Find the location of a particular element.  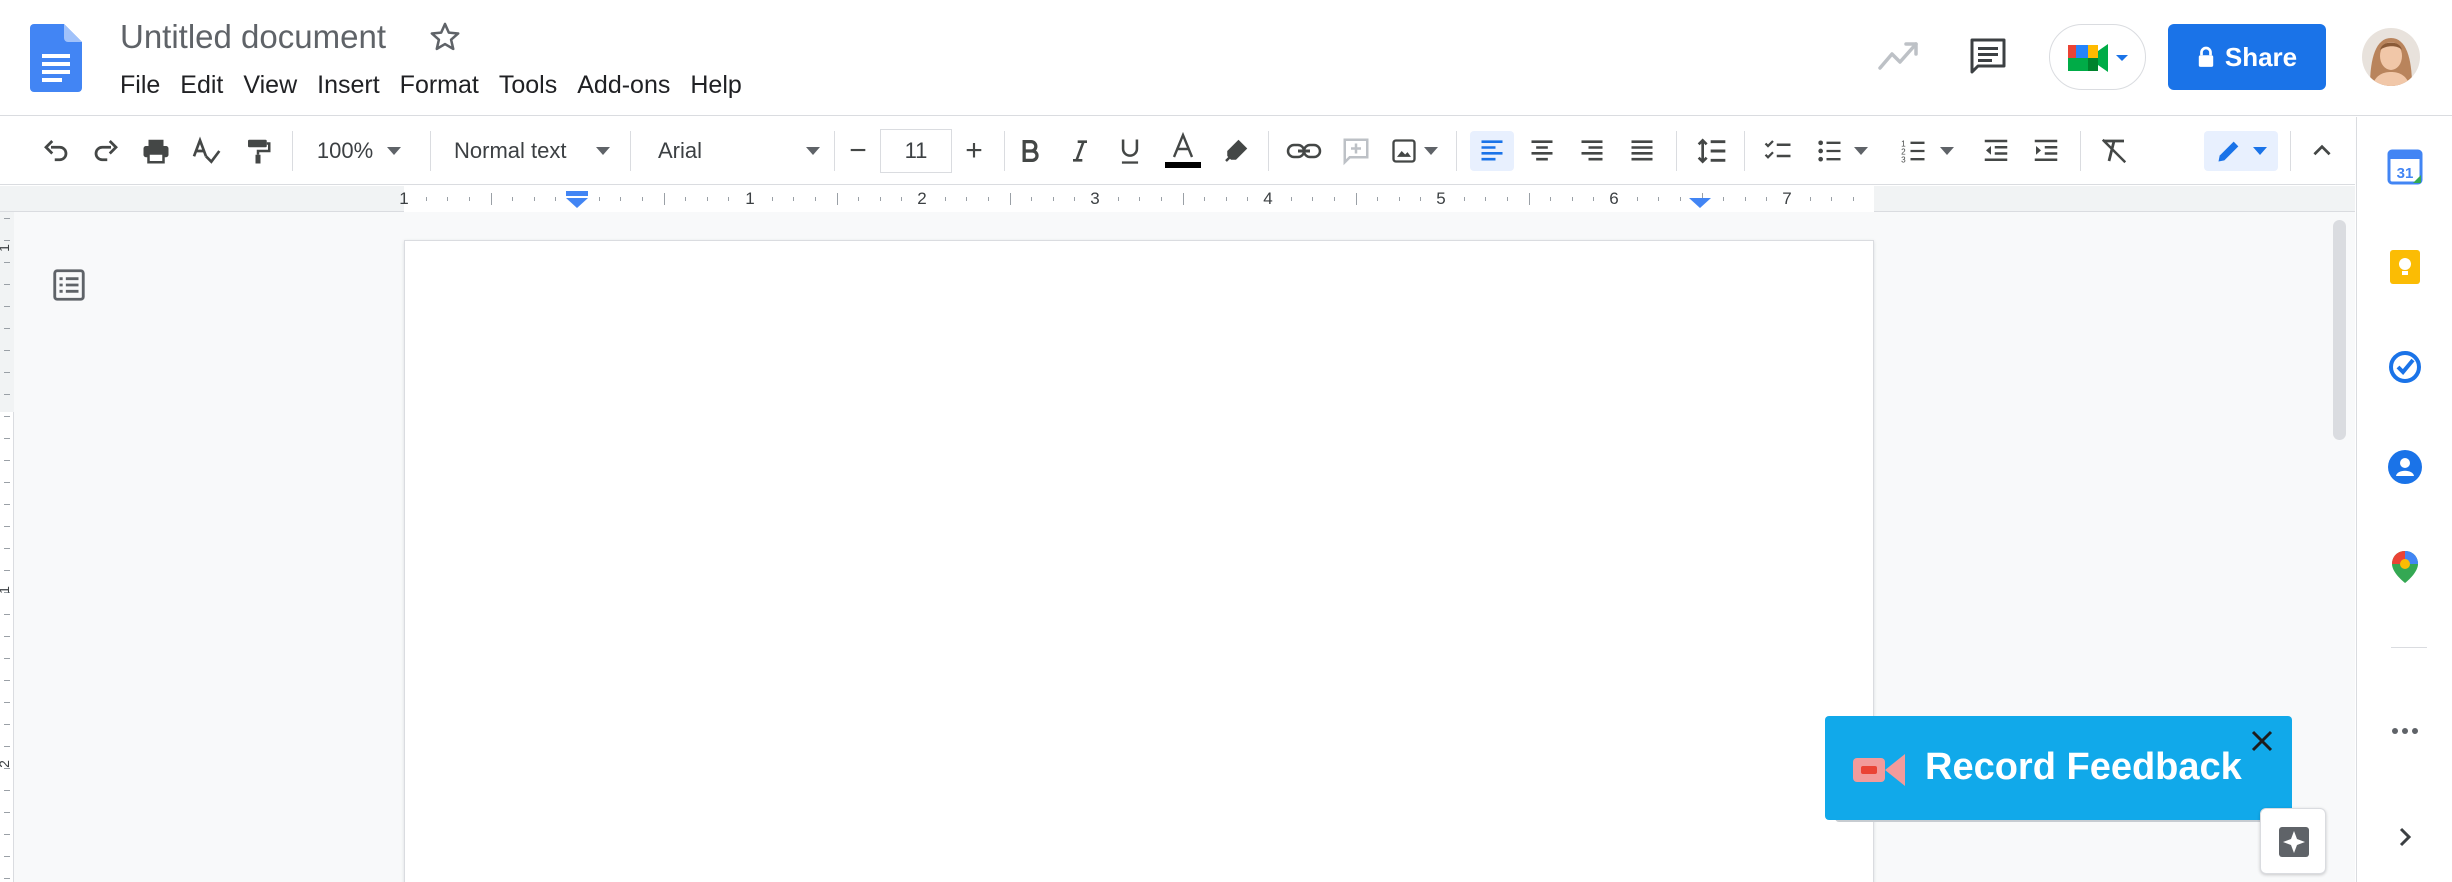

align-center-icon is located at coordinates (1542, 150).